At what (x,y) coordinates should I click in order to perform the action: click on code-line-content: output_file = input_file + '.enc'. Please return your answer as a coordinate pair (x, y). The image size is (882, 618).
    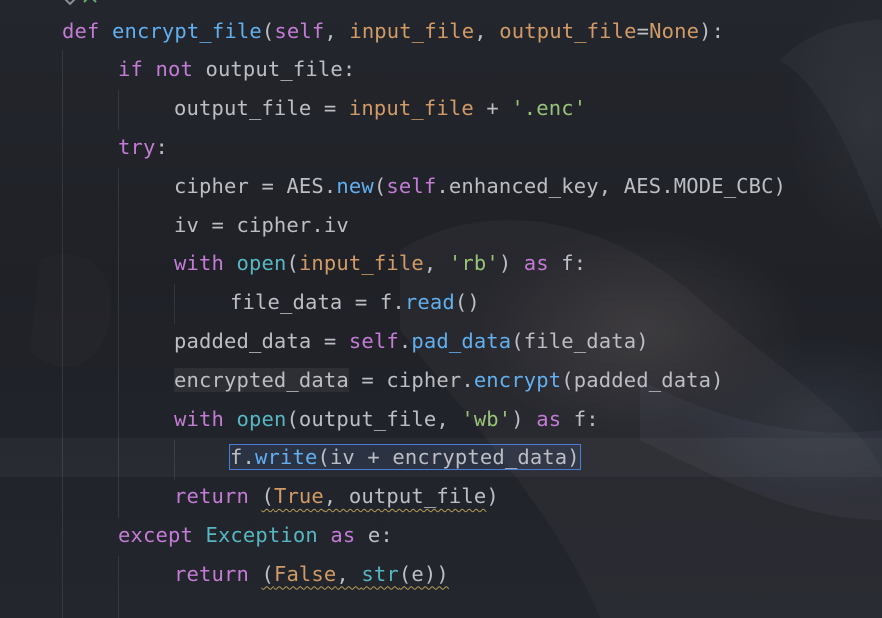
    Looking at the image, I should click on (380, 108).